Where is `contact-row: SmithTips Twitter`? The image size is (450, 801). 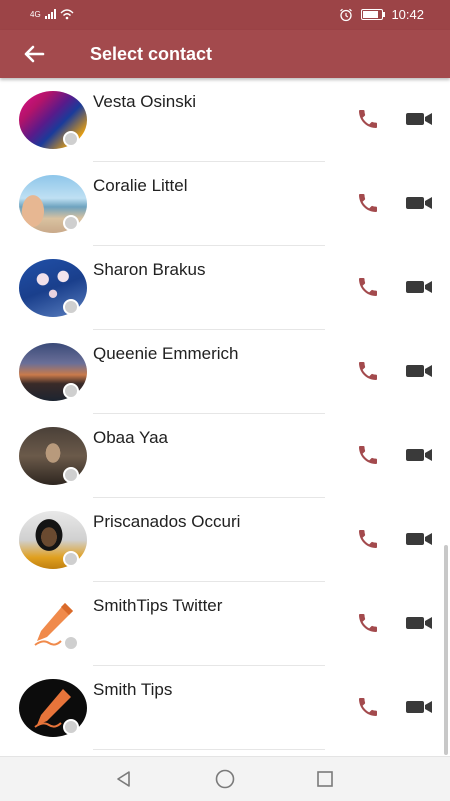
contact-row: SmithTips Twitter is located at coordinates (225, 624).